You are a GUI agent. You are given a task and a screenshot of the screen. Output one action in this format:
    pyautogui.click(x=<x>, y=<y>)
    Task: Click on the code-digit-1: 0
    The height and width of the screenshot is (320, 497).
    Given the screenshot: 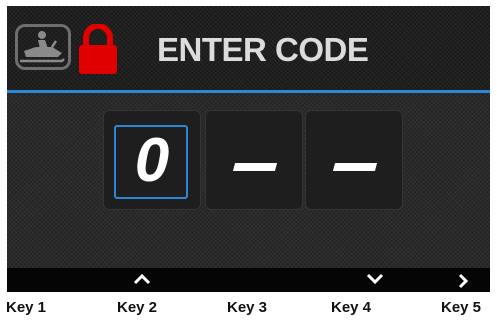 What is the action you would take?
    pyautogui.click(x=152, y=160)
    